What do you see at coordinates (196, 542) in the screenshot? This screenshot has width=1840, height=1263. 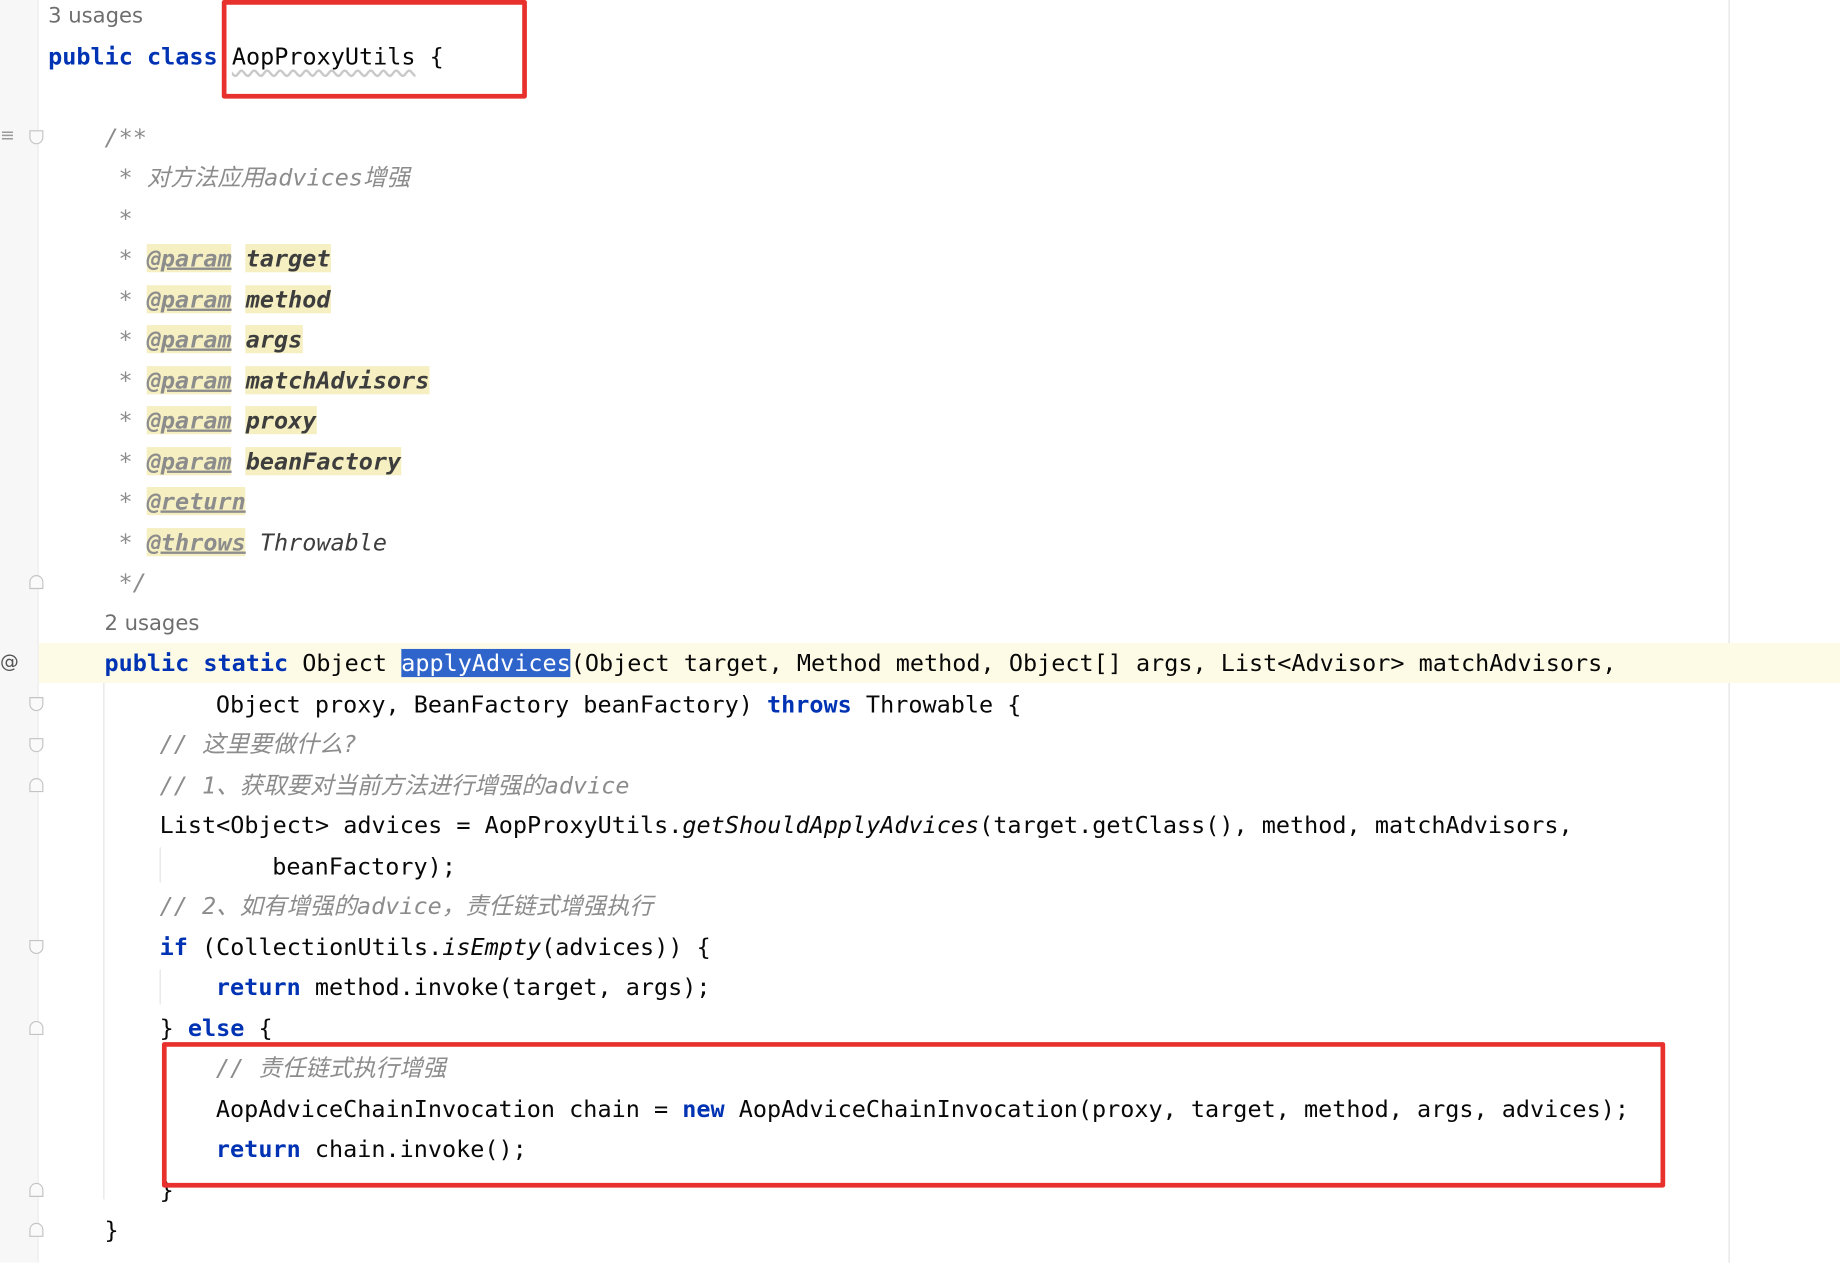 I see `throws-tag: @throws` at bounding box center [196, 542].